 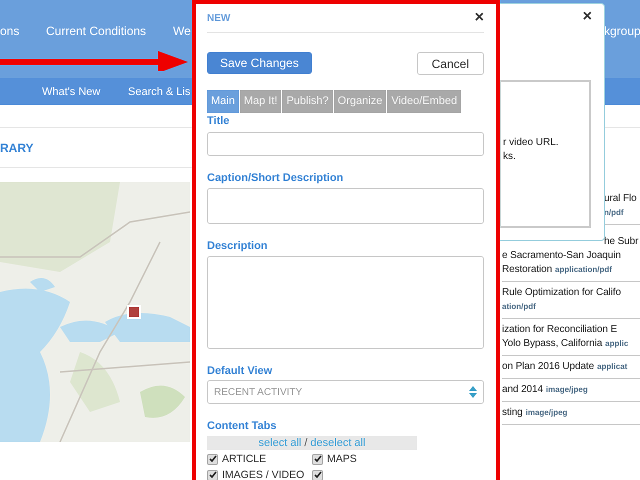 I want to click on document-title: on Plan 2016 Update, so click(x=548, y=367).